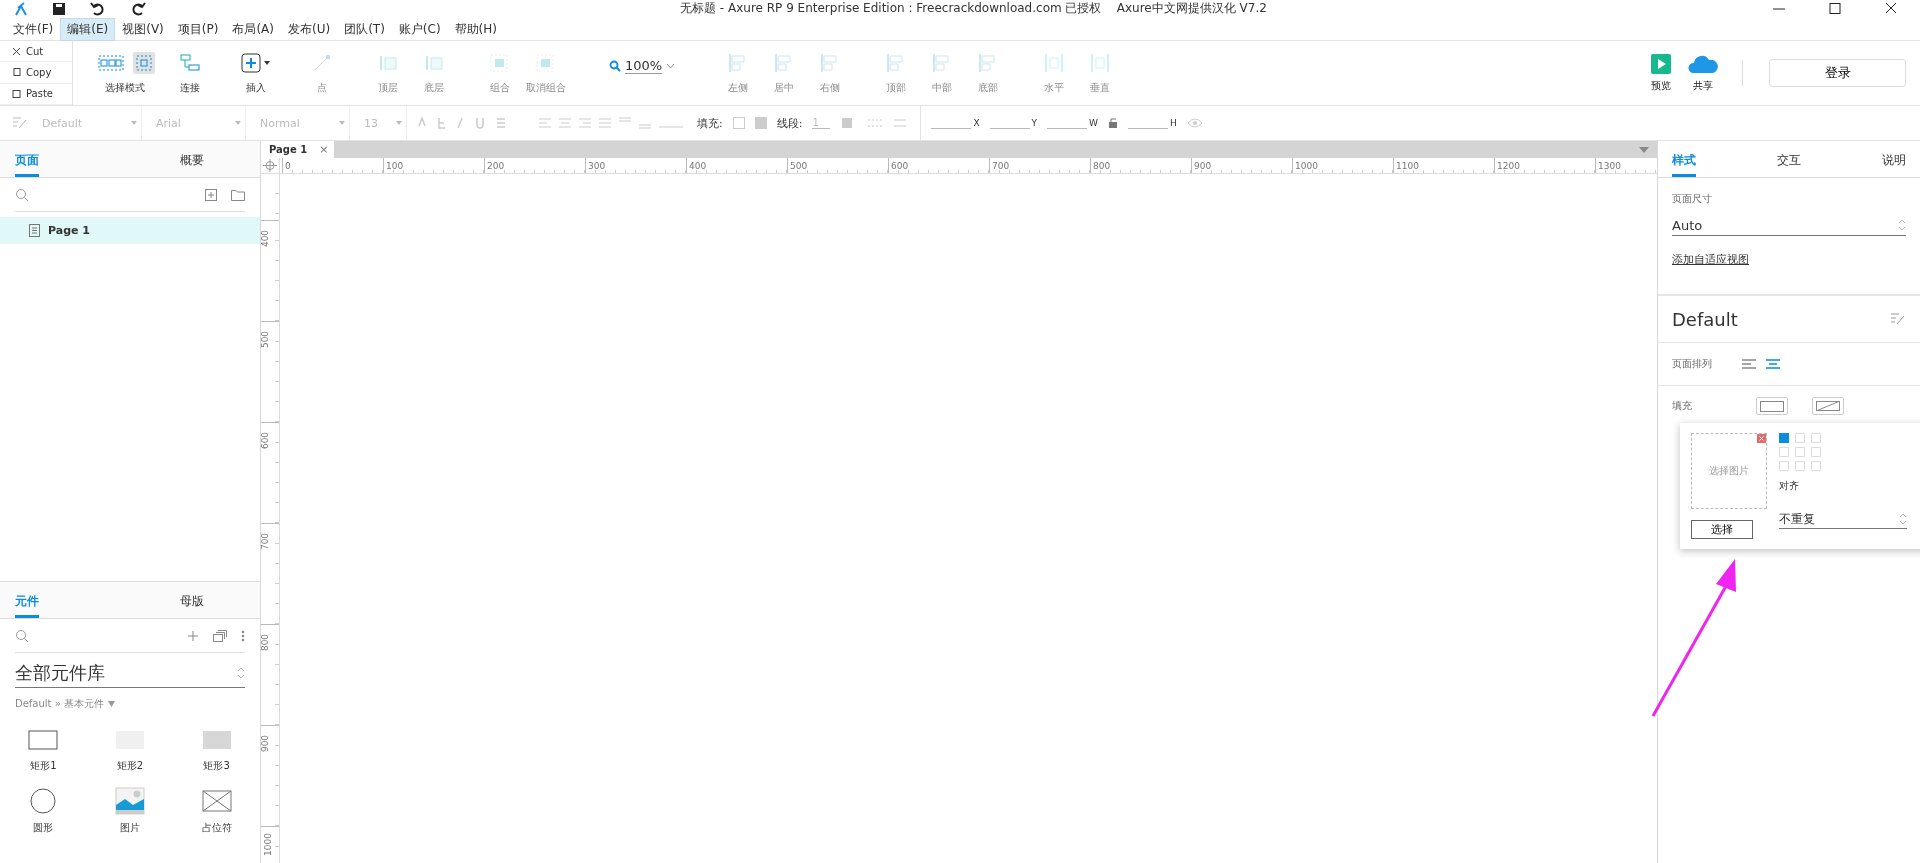 The image size is (1920, 863). What do you see at coordinates (309, 29) in the screenshot?
I see `menu-item: 发布(U)` at bounding box center [309, 29].